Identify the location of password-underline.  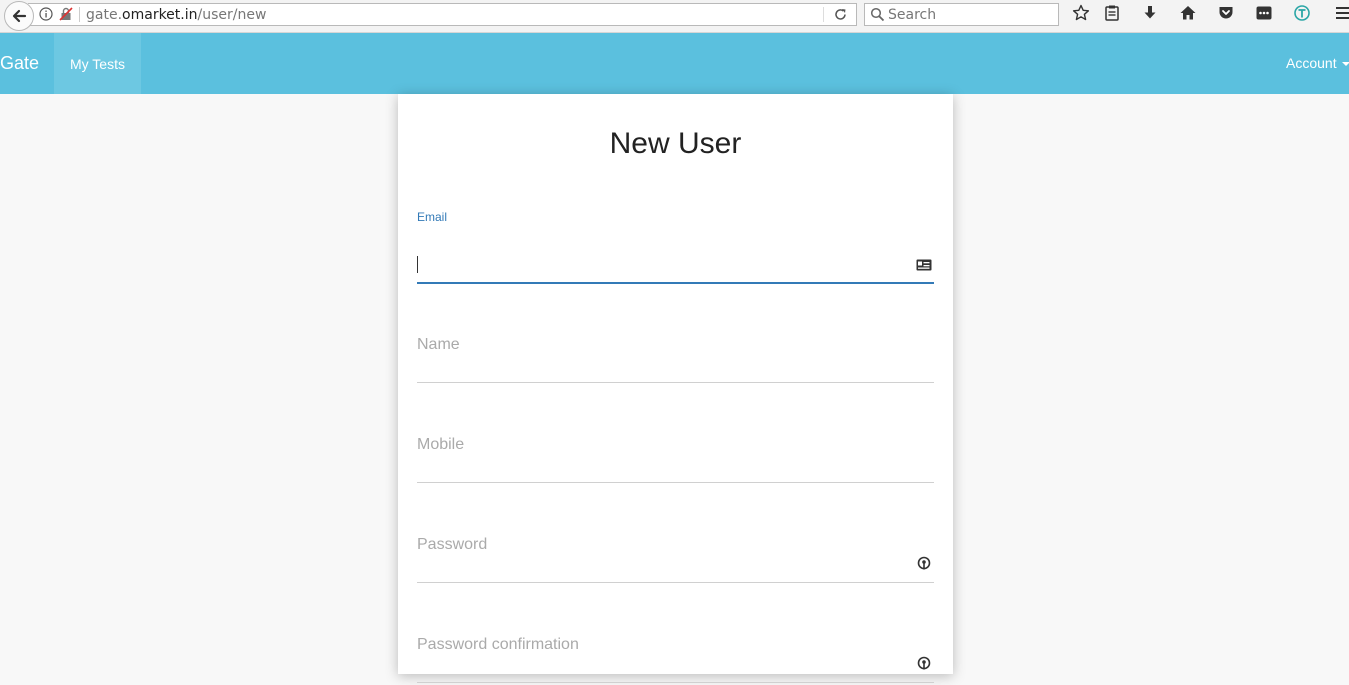
(675, 582).